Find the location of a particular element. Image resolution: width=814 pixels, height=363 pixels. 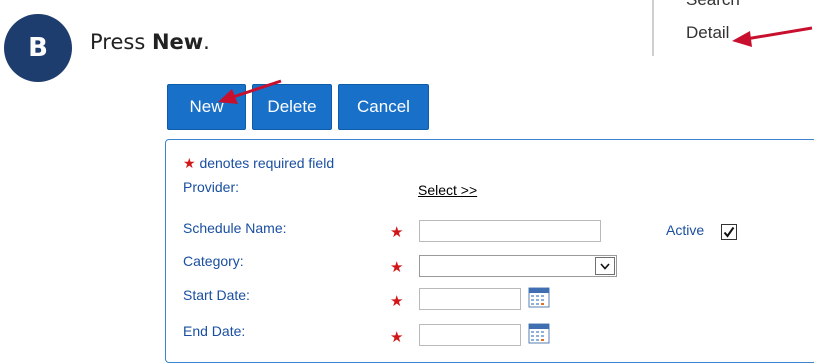

step-text-bold: New is located at coordinates (177, 42).